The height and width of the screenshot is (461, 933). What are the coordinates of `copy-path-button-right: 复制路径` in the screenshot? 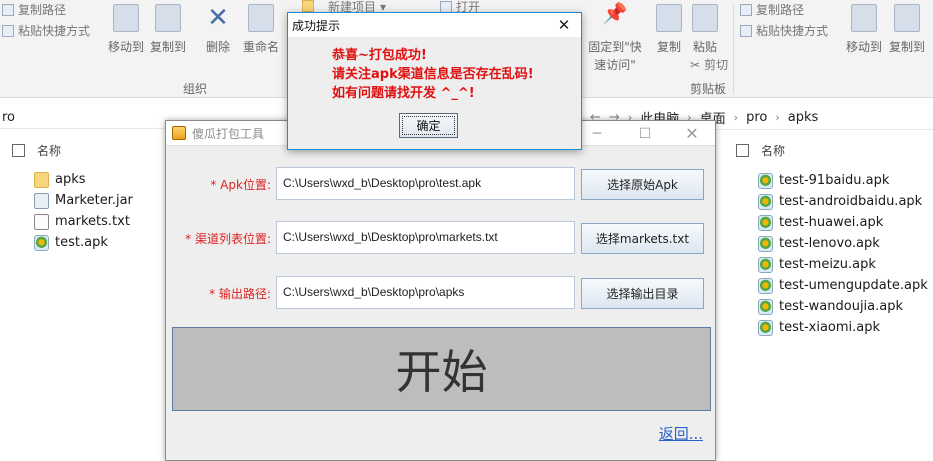 It's located at (772, 9).